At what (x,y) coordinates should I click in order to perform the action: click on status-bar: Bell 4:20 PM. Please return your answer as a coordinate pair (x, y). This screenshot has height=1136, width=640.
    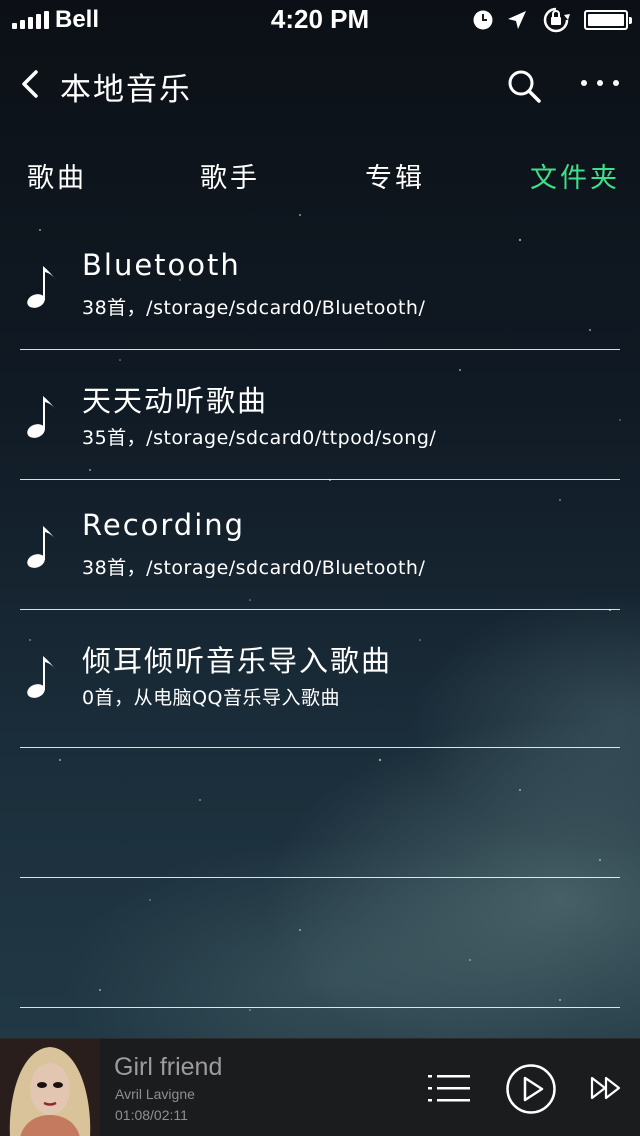
    Looking at the image, I should click on (320, 20).